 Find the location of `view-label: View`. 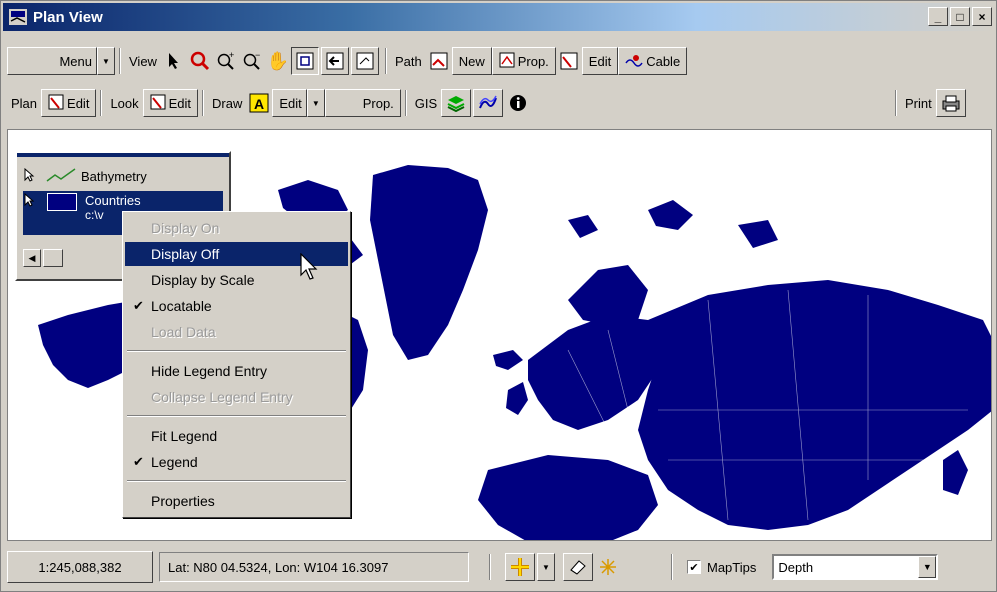

view-label: View is located at coordinates (143, 61).